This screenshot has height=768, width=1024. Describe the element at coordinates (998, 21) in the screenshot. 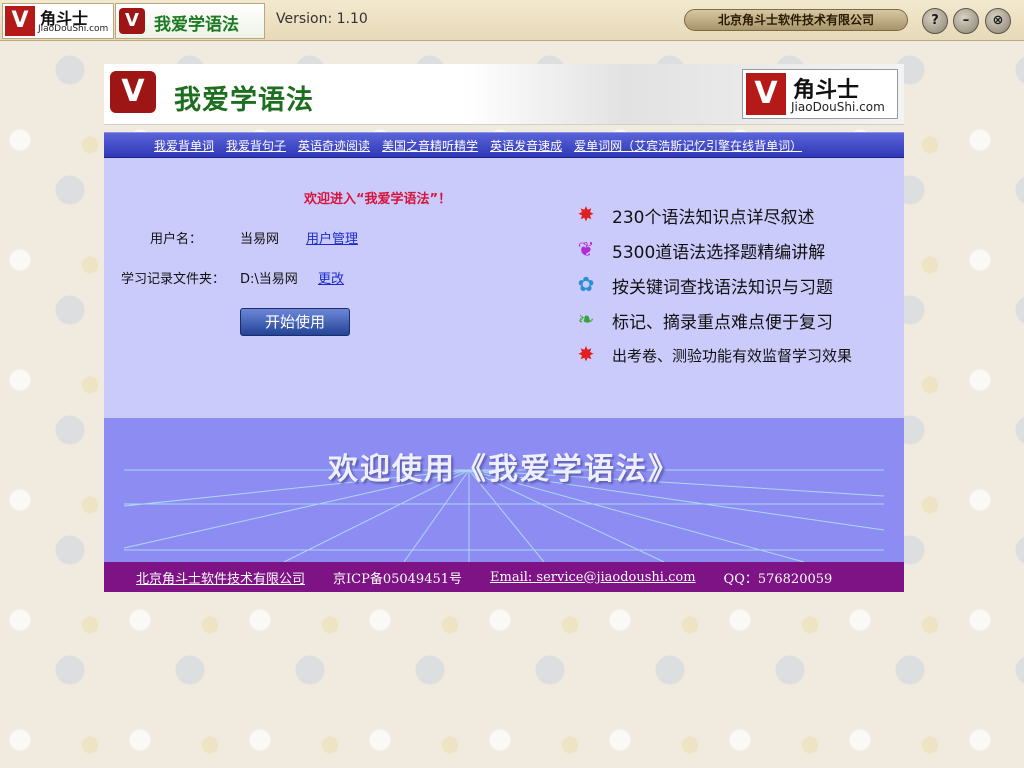

I see `close-button: ⊗` at that location.